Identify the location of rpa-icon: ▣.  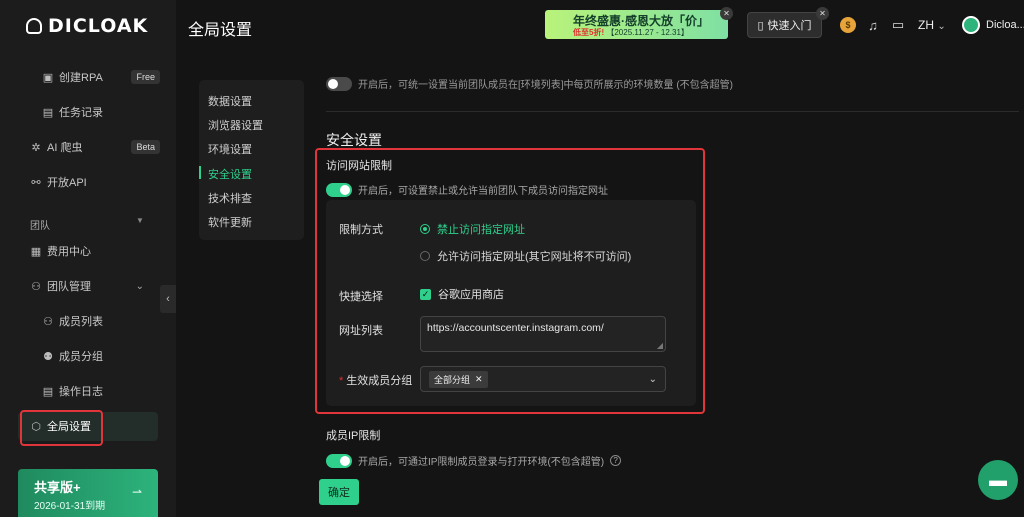
(48, 77).